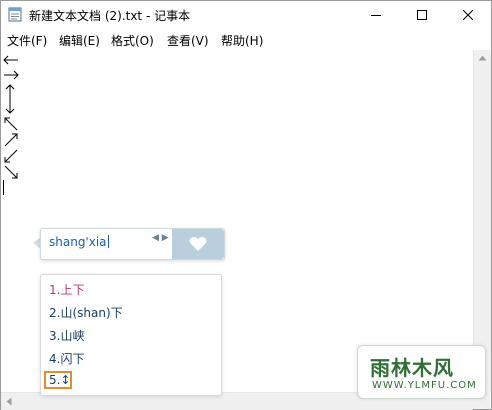  What do you see at coordinates (188, 40) in the screenshot?
I see `menu-view: 查看(V)` at bounding box center [188, 40].